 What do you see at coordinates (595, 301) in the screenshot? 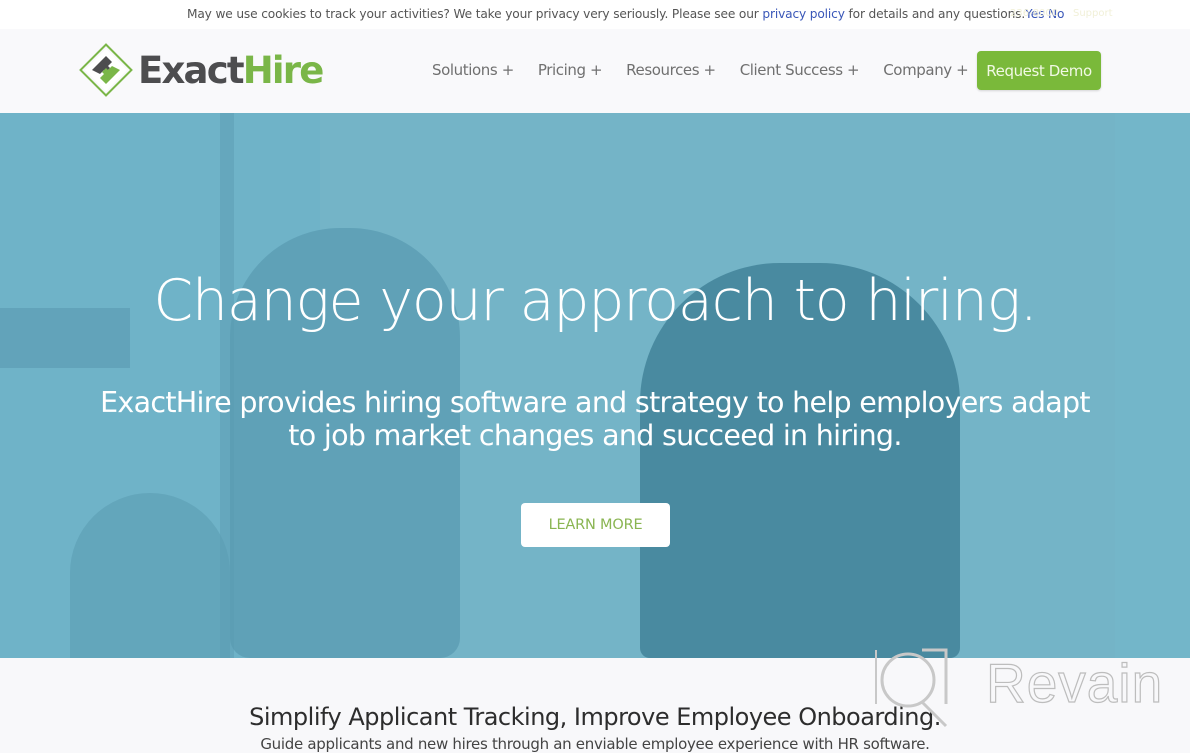
I see `hero-title: Change your approach to hiring.` at bounding box center [595, 301].